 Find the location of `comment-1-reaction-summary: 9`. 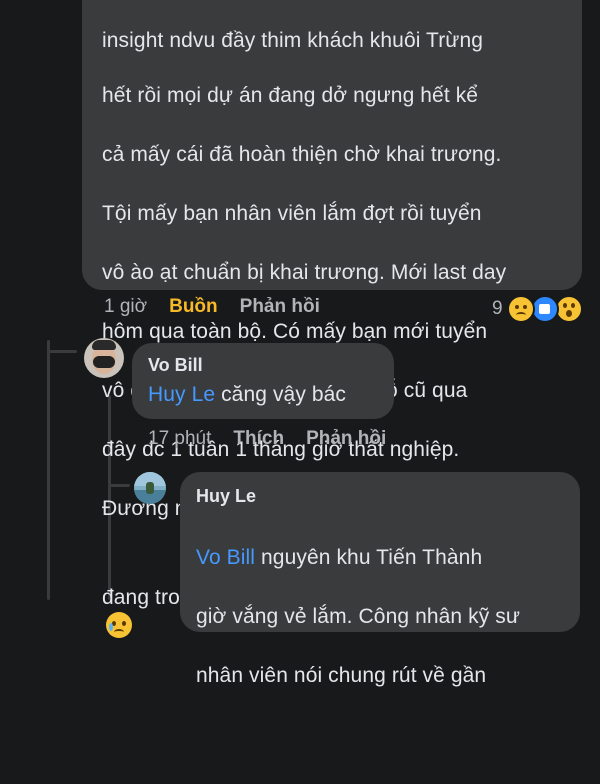

comment-1-reaction-summary: 9 is located at coordinates (537, 309).